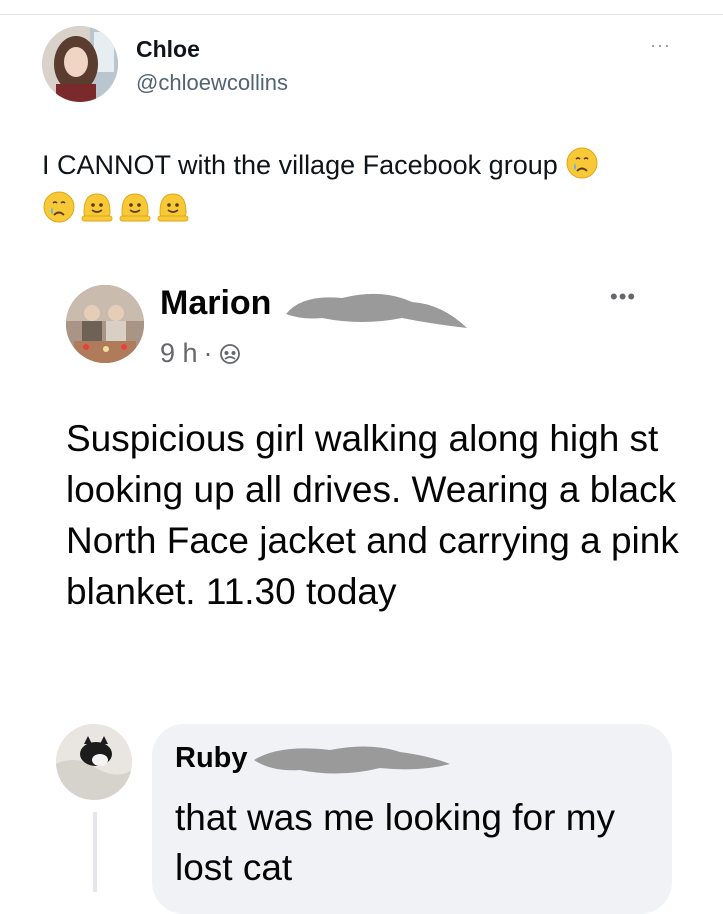 The width and height of the screenshot is (723, 914). I want to click on emoji-row, so click(118, 209).